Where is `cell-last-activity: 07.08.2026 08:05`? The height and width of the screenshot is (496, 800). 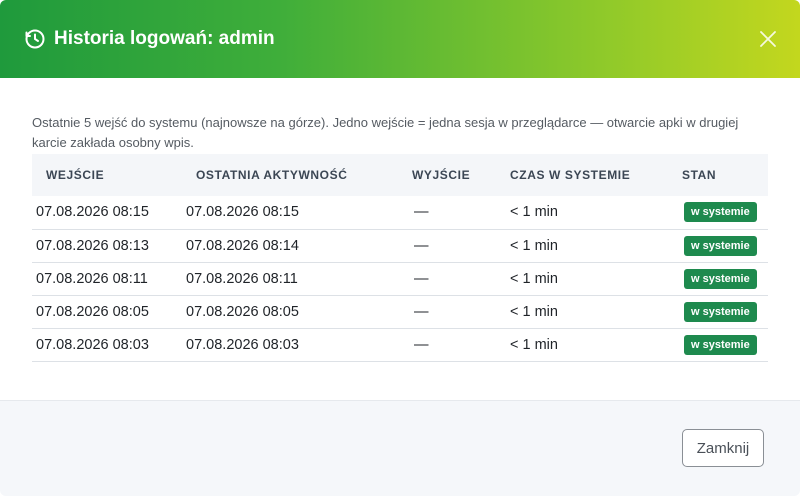 cell-last-activity: 07.08.2026 08:05 is located at coordinates (242, 311).